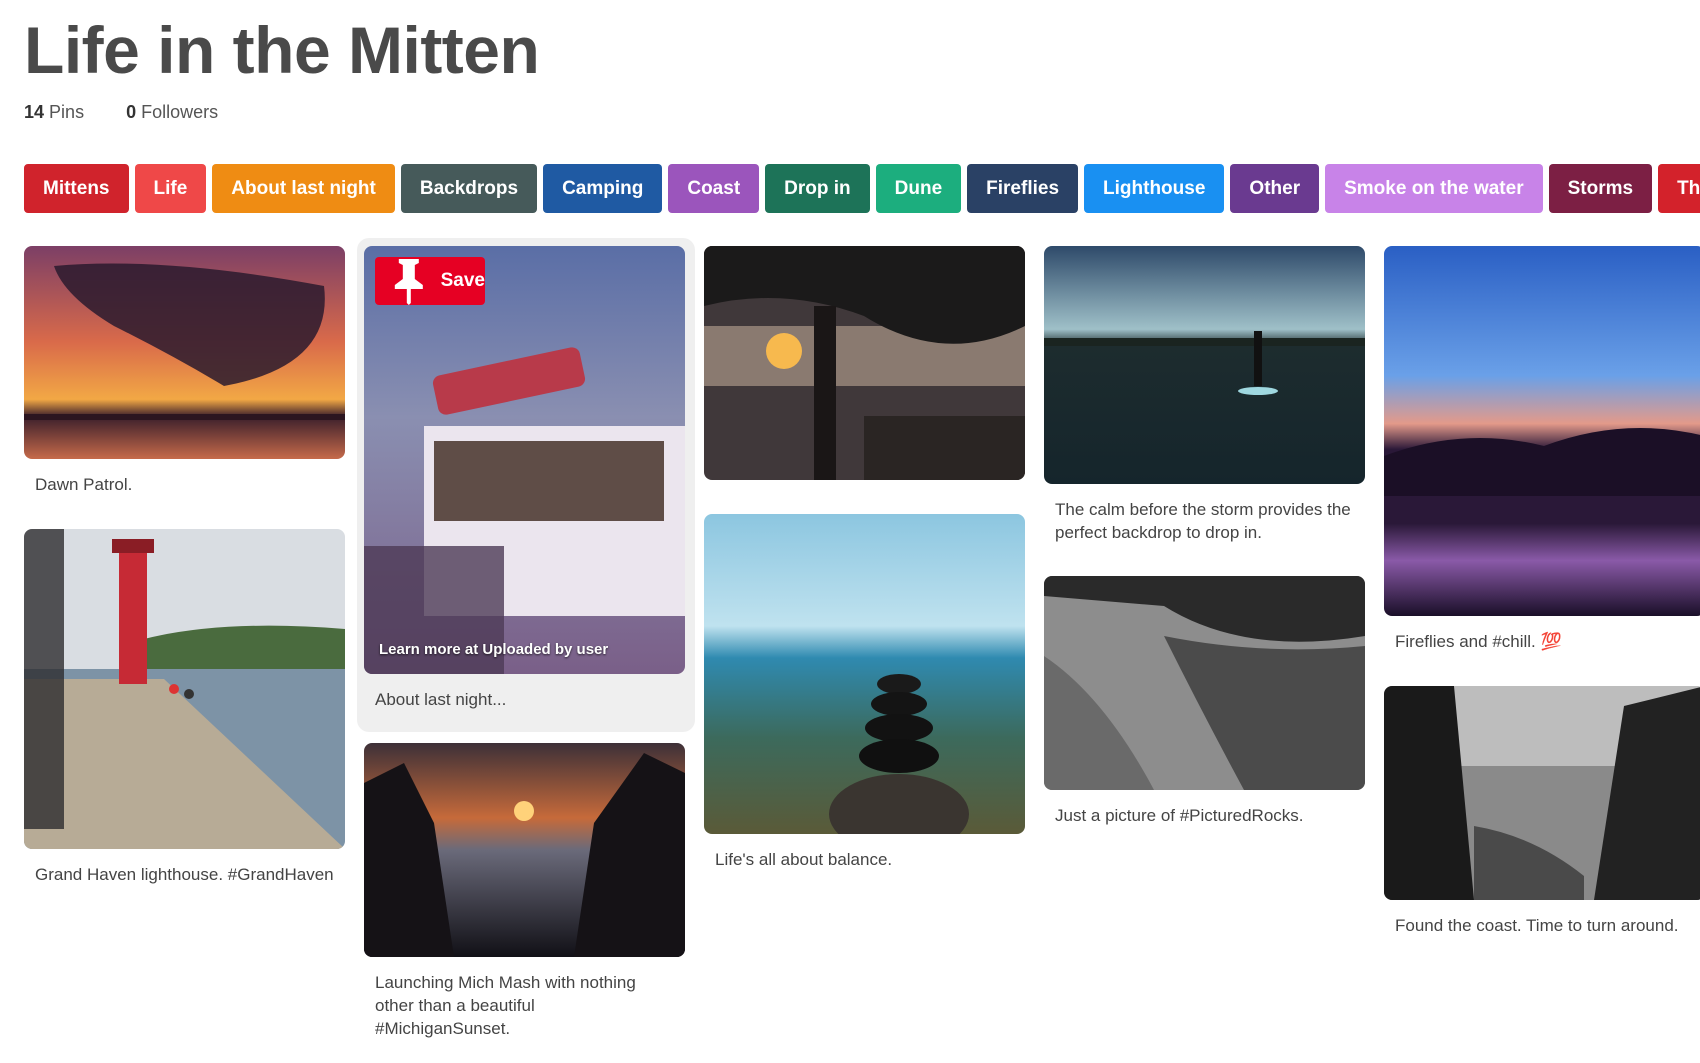 The width and height of the screenshot is (1700, 1063). What do you see at coordinates (184, 874) in the screenshot?
I see `pin-caption: Grand Haven lighthouse. #GrandHaven` at bounding box center [184, 874].